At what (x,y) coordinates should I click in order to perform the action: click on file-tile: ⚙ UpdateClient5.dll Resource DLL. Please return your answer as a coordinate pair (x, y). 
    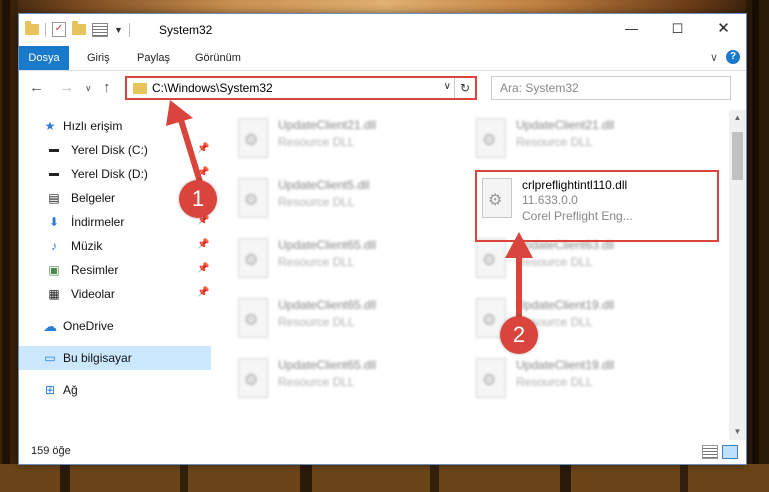
    Looking at the image, I should click on (342, 199).